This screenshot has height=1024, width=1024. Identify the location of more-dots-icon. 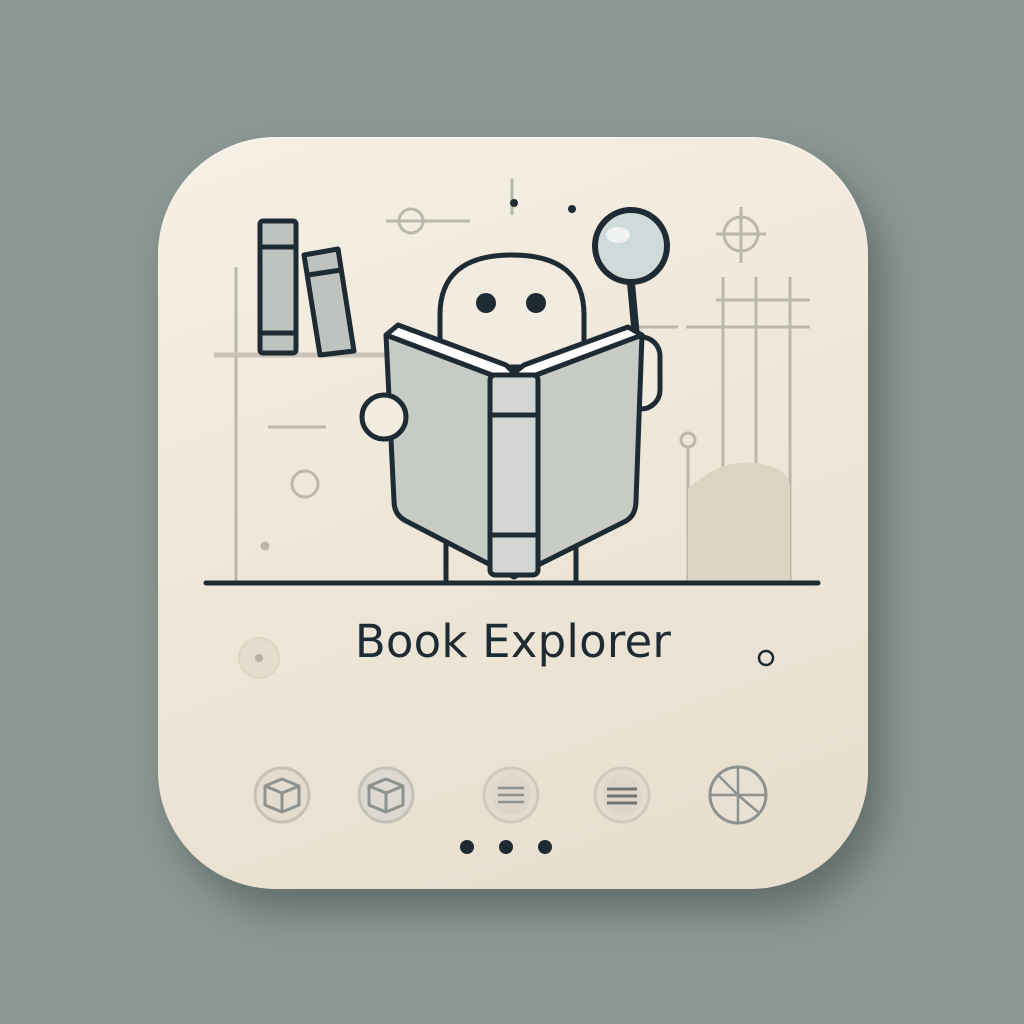
(506, 847).